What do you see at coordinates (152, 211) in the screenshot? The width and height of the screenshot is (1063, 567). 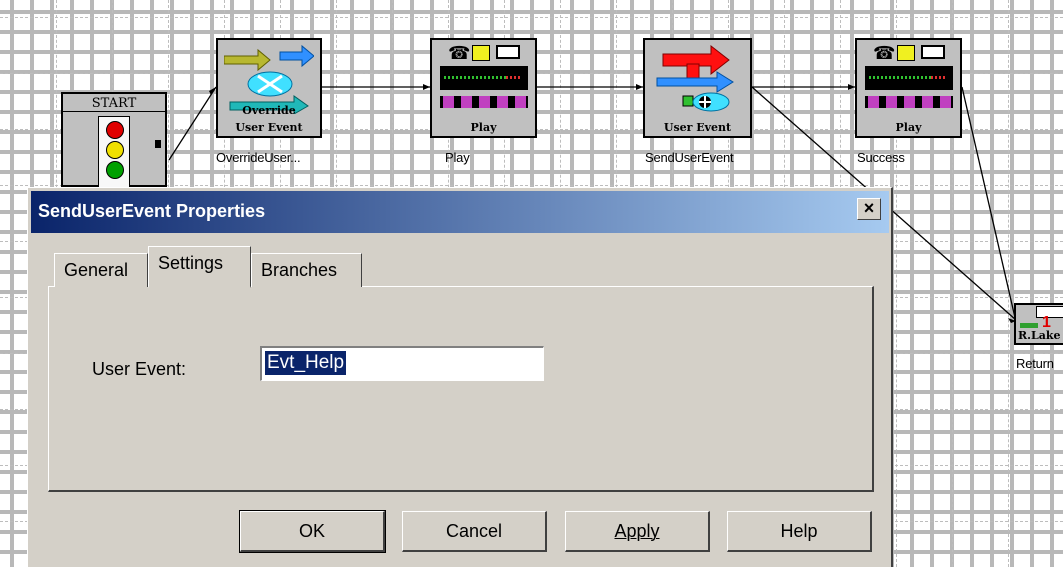 I see `dialog-title: SendUserEvent Properties` at bounding box center [152, 211].